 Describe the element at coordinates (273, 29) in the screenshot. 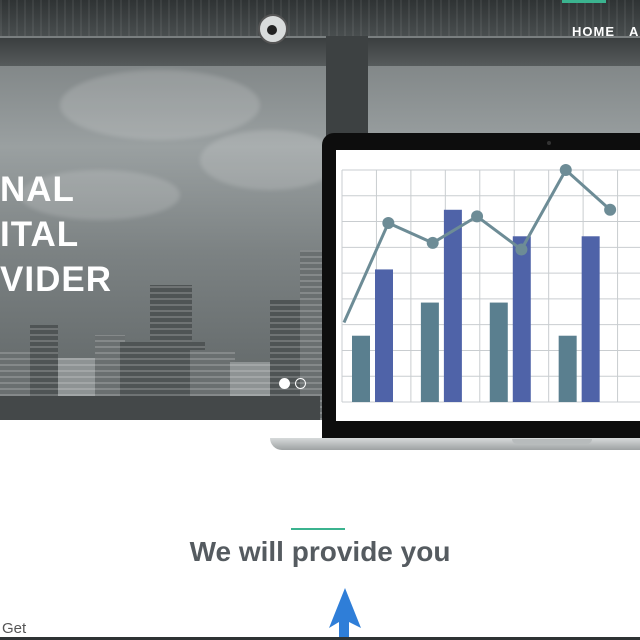

I see `security-camera-icon` at that location.